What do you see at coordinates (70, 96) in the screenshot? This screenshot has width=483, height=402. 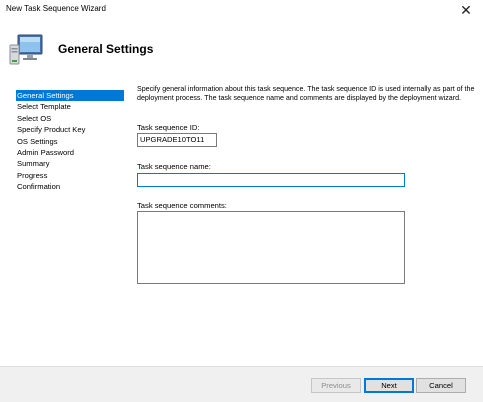 I see `nav-item-general-settings: General Settings` at bounding box center [70, 96].